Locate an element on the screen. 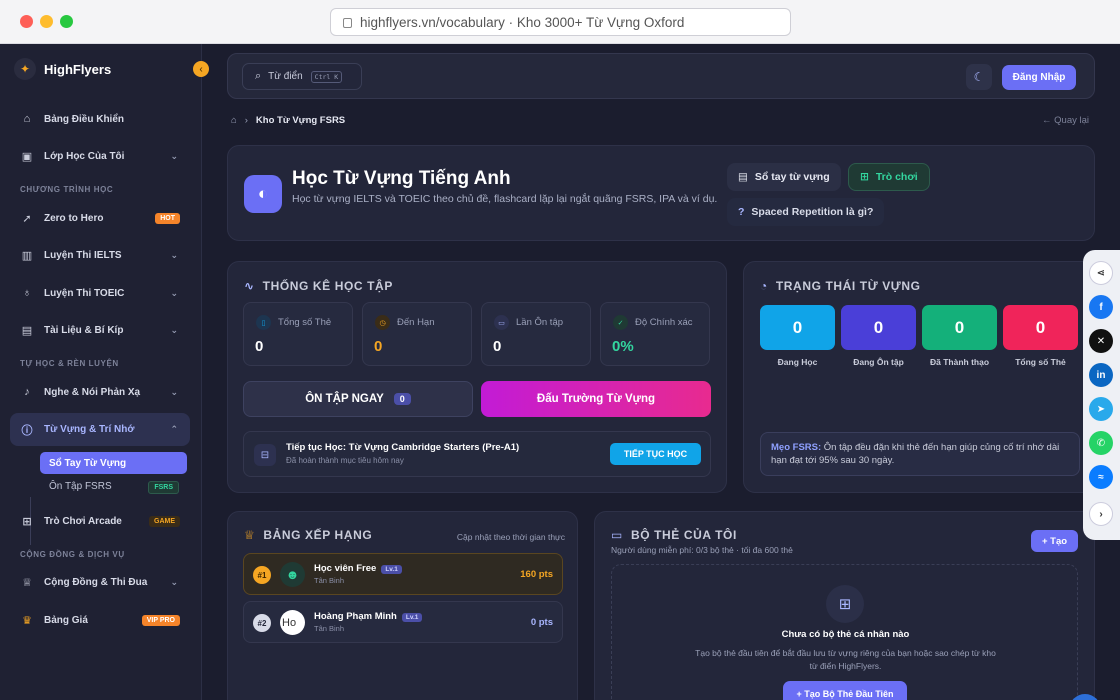 This screenshot has width=1120, height=700. activity-icon: ∿ is located at coordinates (249, 286).